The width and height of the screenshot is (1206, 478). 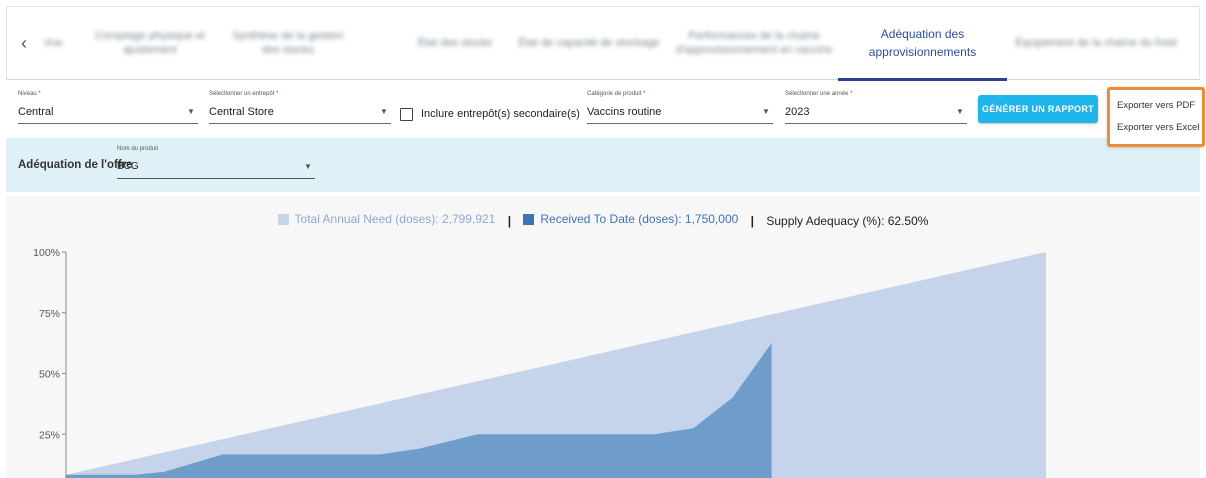 What do you see at coordinates (395, 219) in the screenshot?
I see `legend-total-label: Total Annual Need (doses): 2,799,921` at bounding box center [395, 219].